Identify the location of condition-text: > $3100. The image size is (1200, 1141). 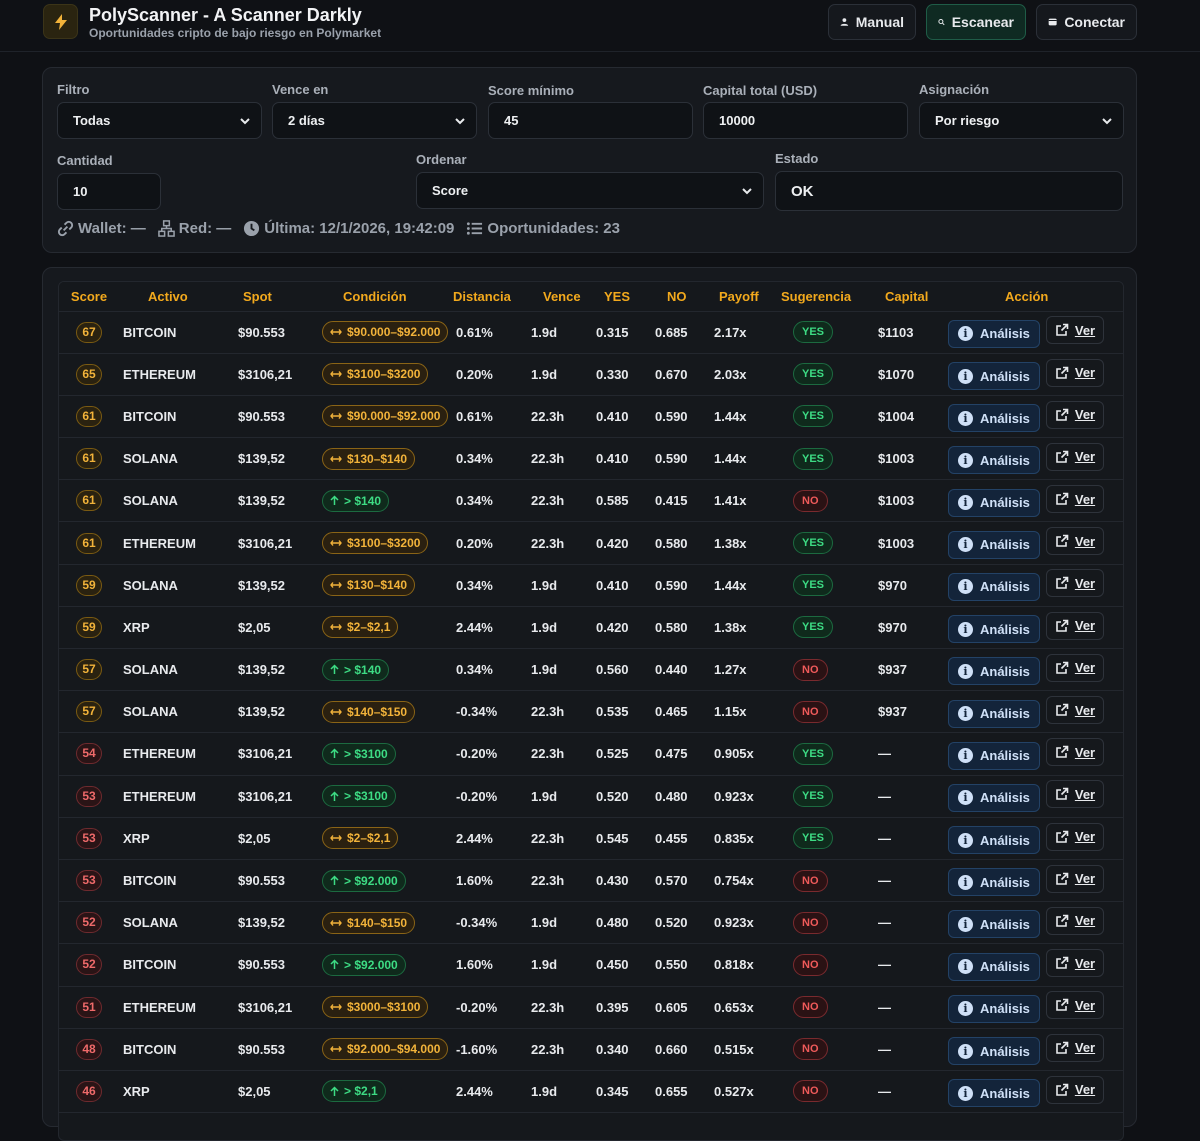
(366, 753).